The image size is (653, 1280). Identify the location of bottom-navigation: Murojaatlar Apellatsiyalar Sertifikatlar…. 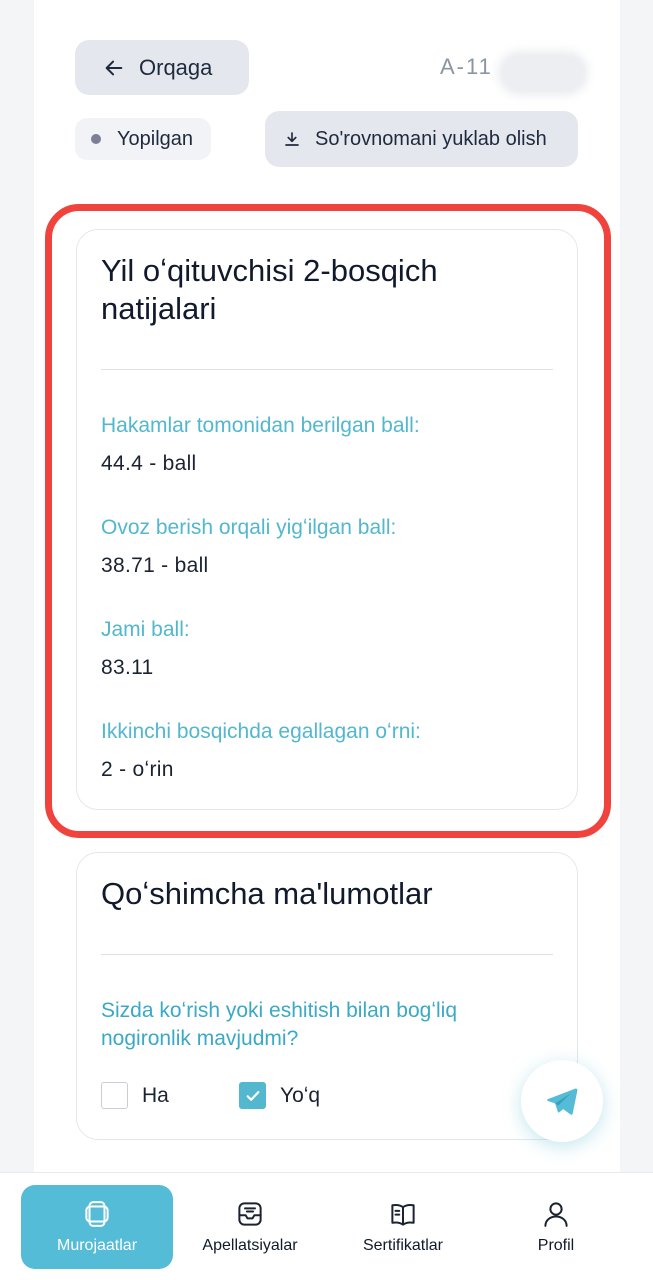
(326, 1226).